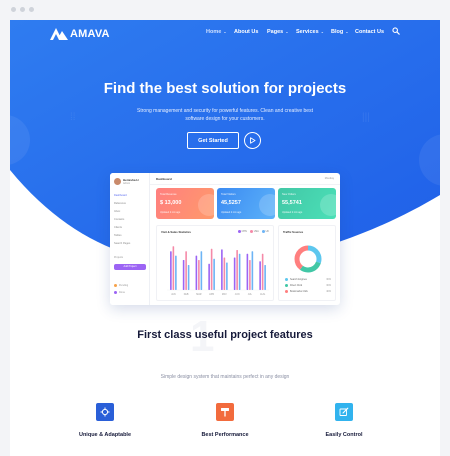 Image resolution: width=450 pixels, height=456 pixels. I want to click on legend-label: Bookmarks Click, so click(299, 292).